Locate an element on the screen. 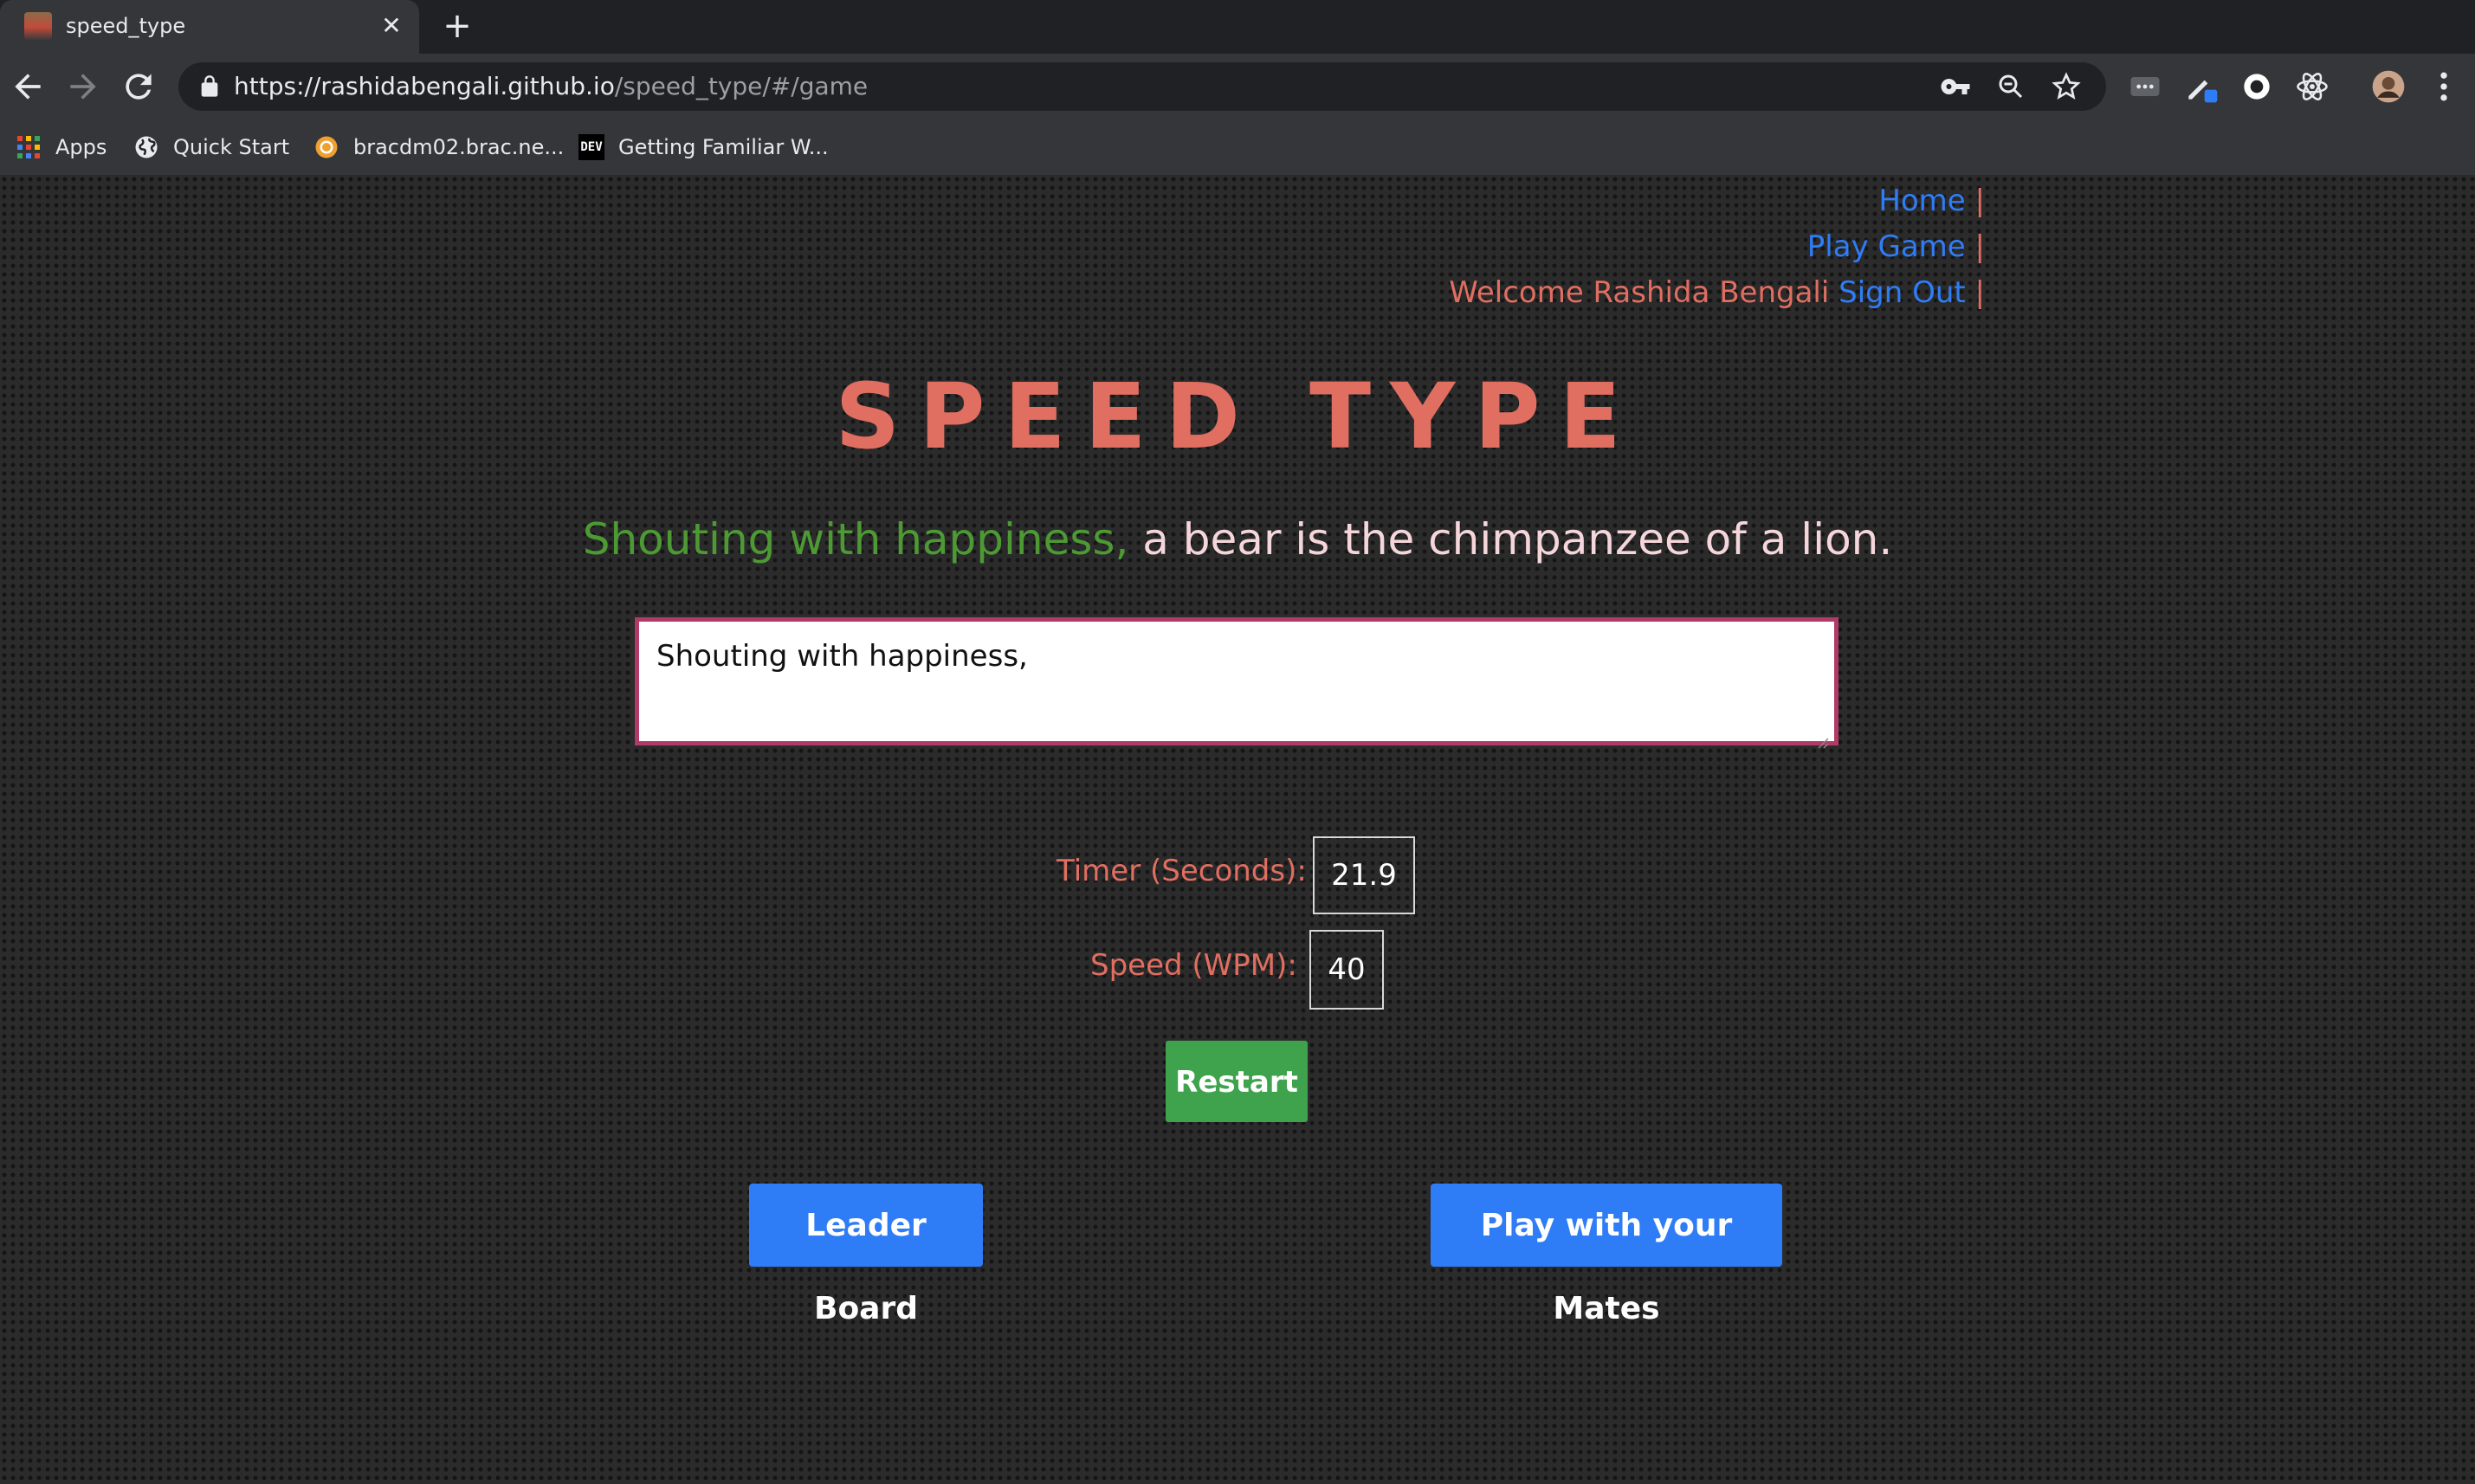  bookmark-apps: Apps is located at coordinates (62, 147).